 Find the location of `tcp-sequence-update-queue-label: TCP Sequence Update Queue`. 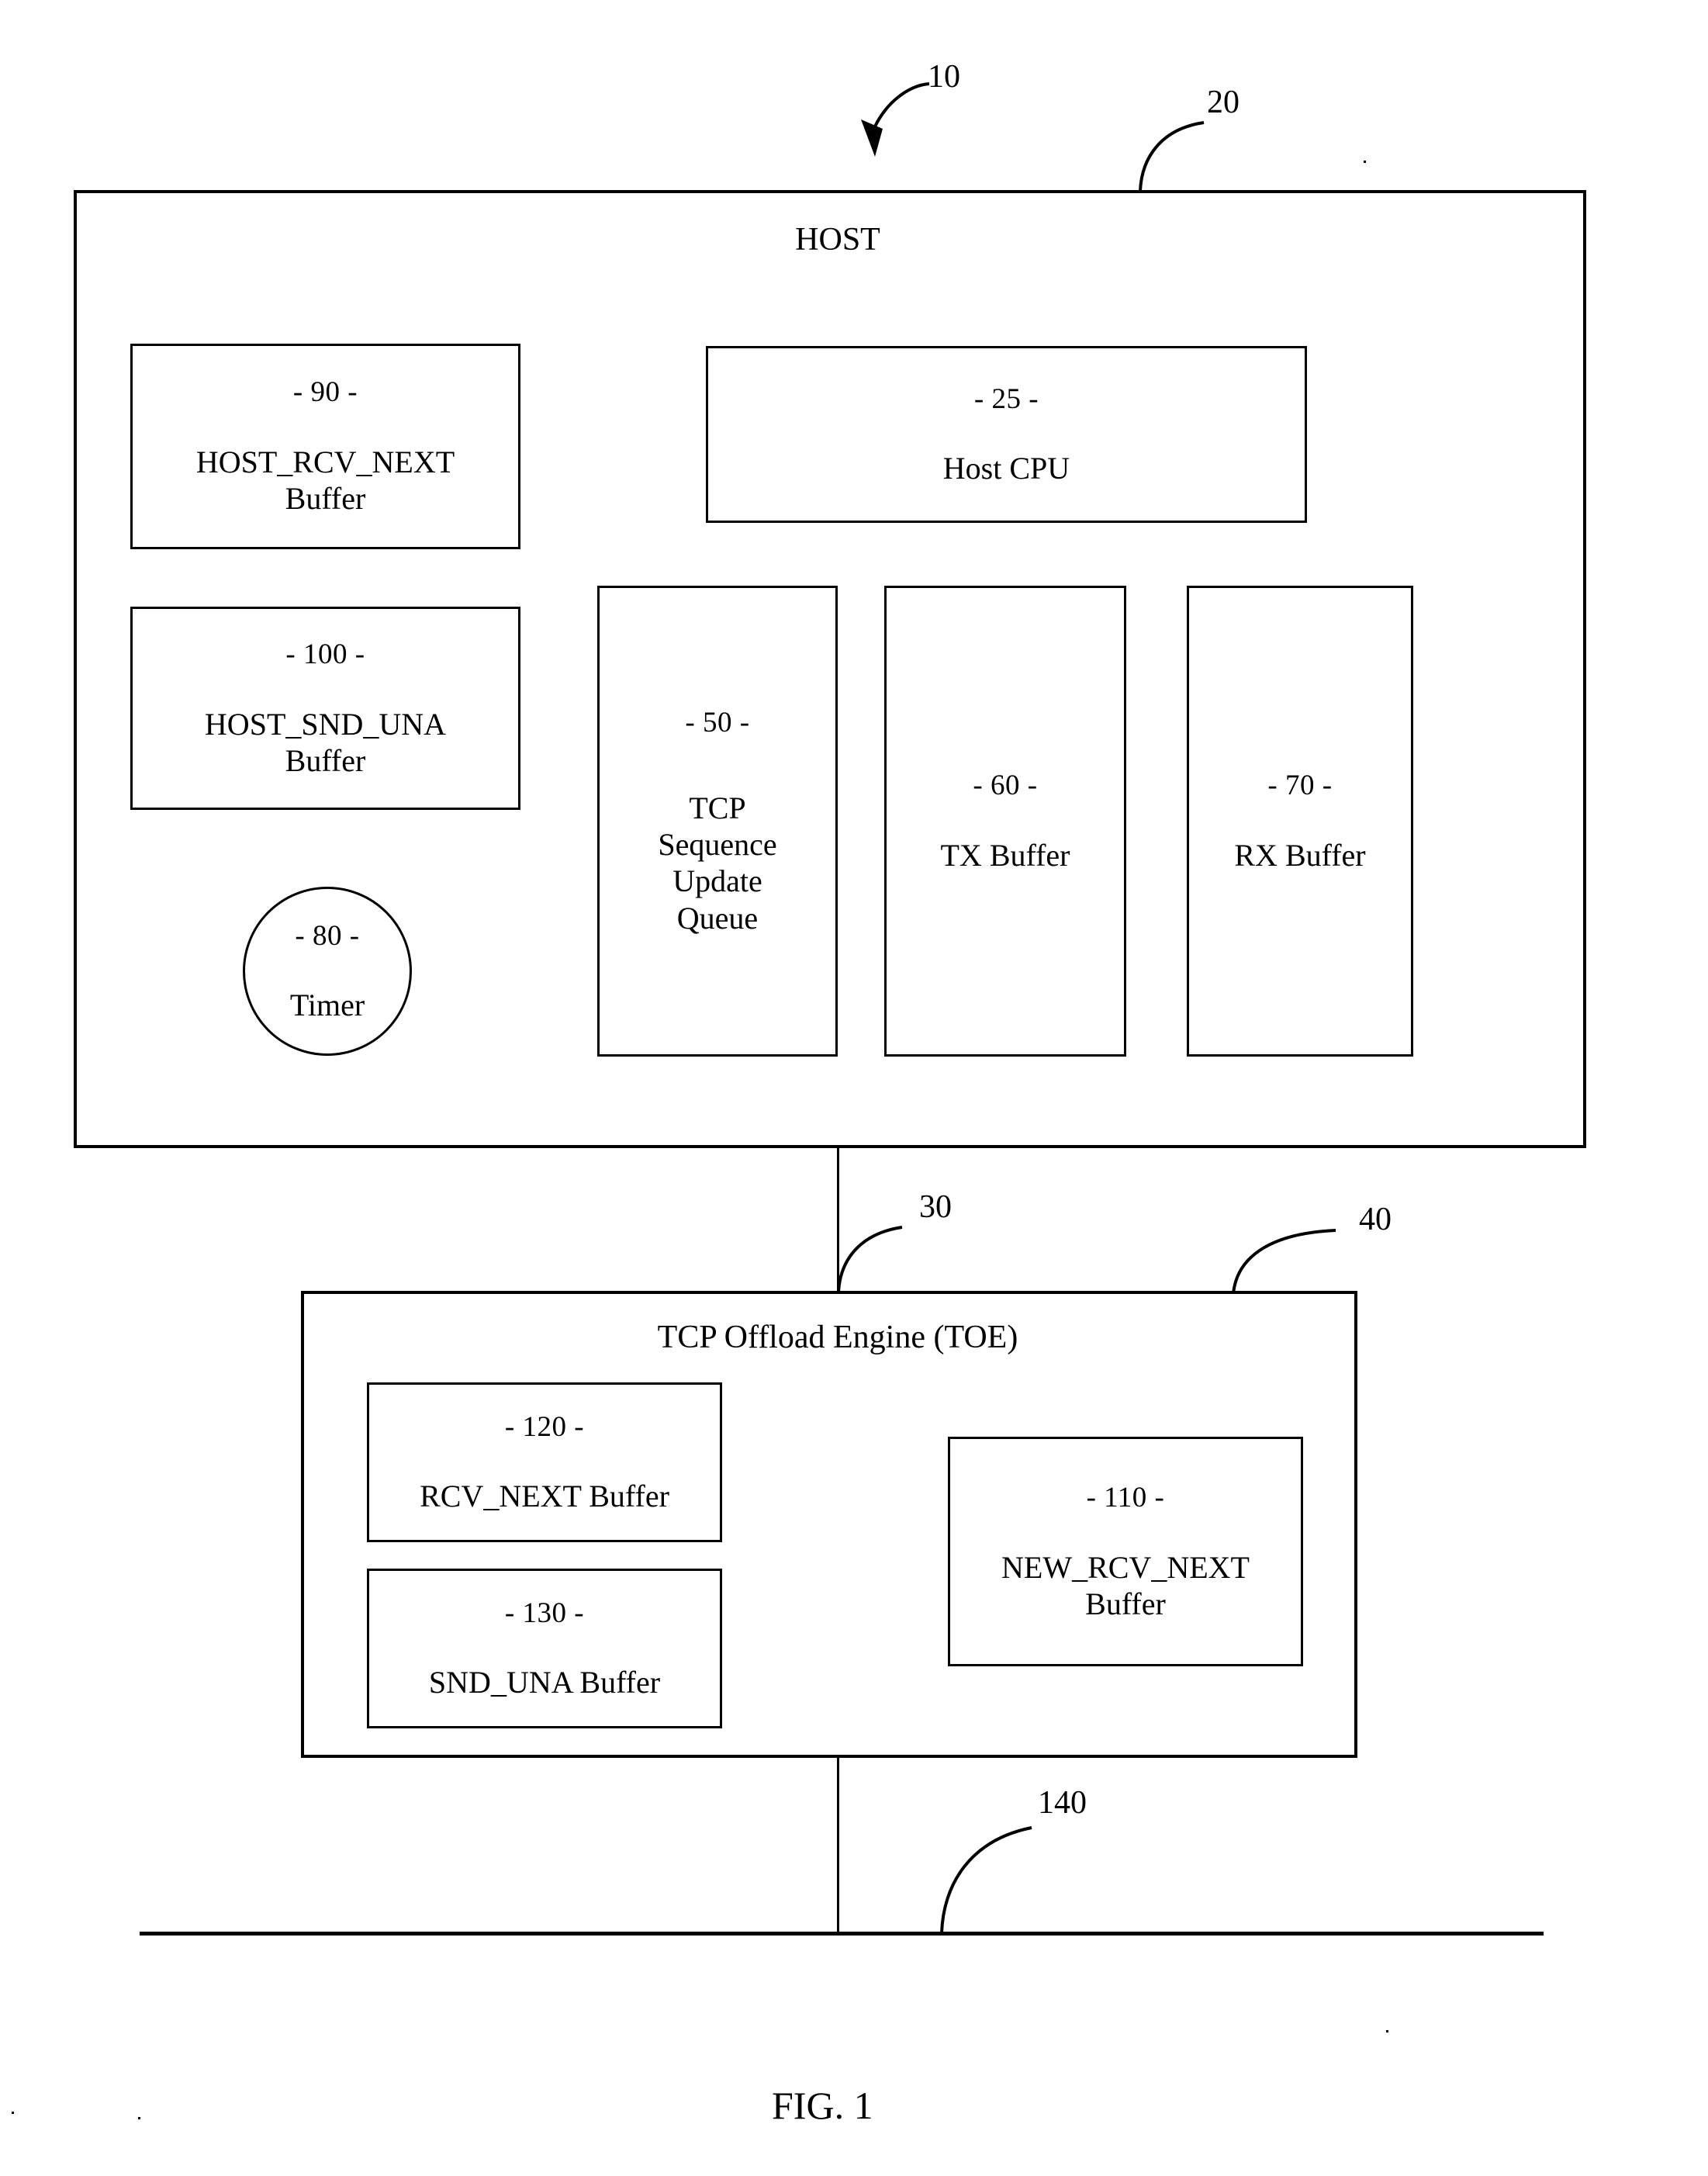

tcp-sequence-update-queue-label: TCP Sequence Update Queue is located at coordinates (717, 863).